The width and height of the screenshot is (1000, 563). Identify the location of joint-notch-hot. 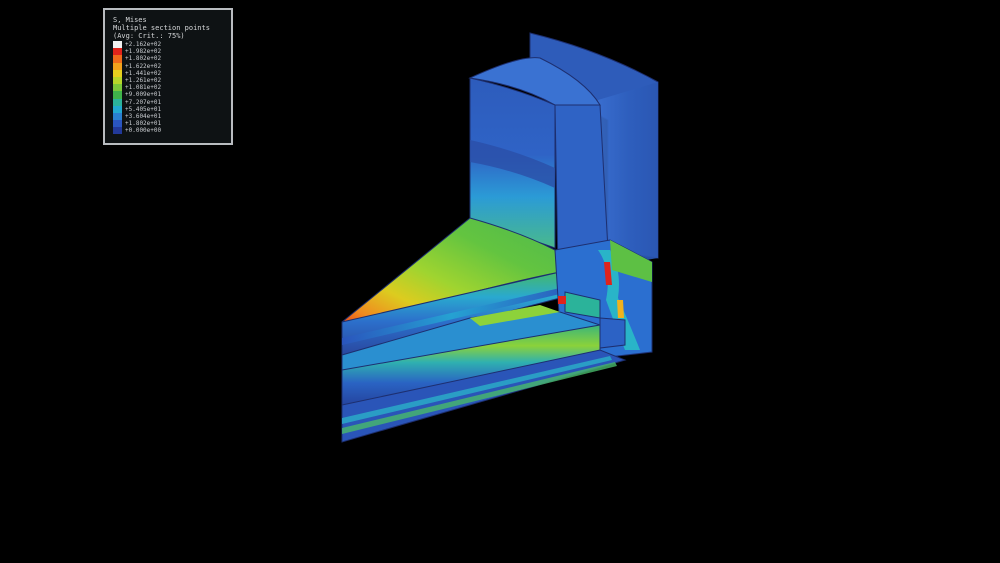
(562, 300).